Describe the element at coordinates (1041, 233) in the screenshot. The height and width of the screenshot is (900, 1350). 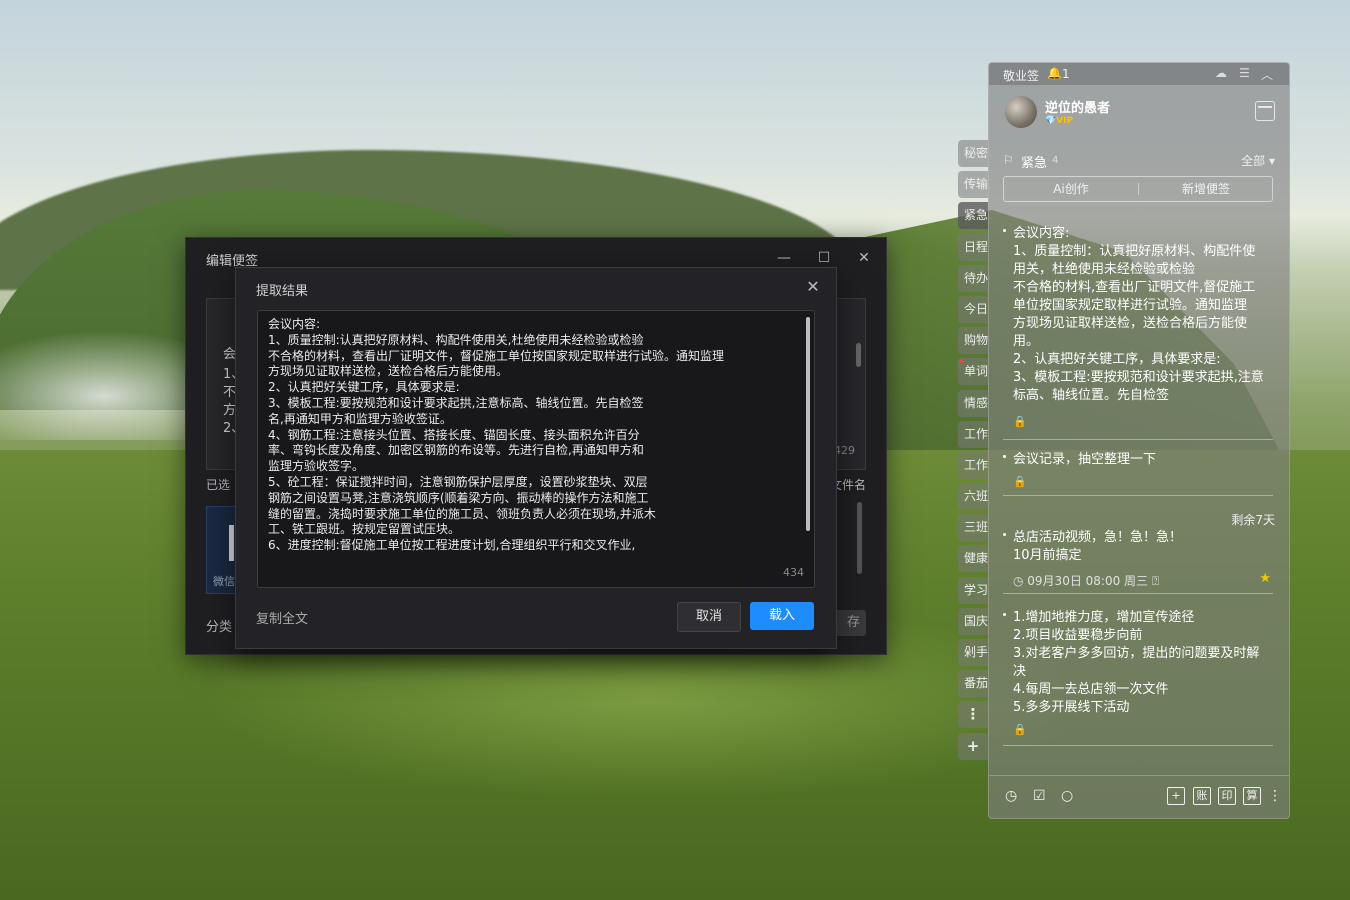
I see `note-line: 会议内容:` at that location.